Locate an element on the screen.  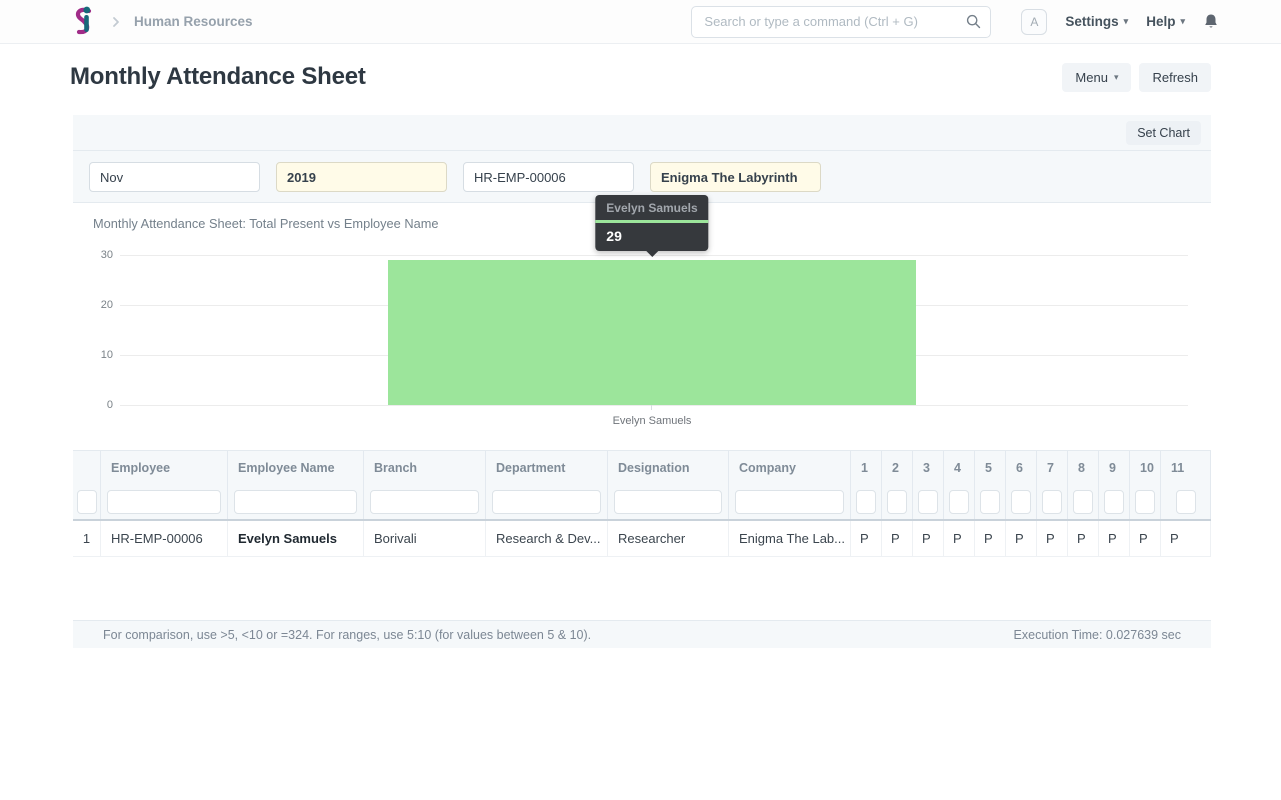
table-header-designation: Designation is located at coordinates (668, 467).